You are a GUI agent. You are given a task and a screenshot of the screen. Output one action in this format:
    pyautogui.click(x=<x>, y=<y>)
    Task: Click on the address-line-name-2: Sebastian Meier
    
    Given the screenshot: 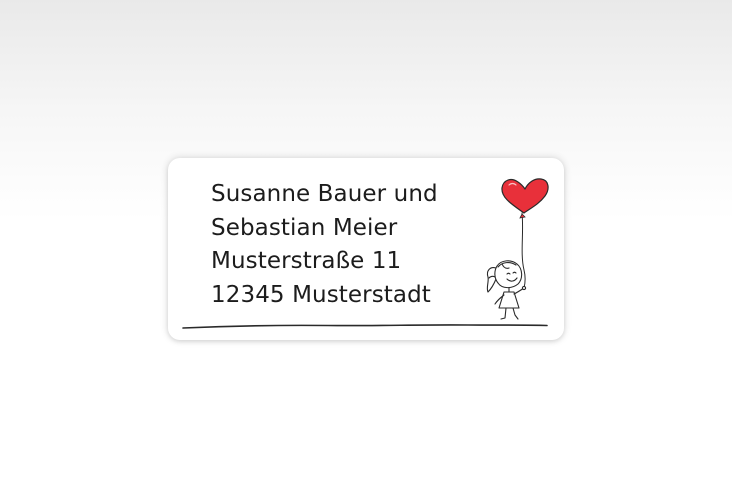 What is the action you would take?
    pyautogui.click(x=304, y=227)
    